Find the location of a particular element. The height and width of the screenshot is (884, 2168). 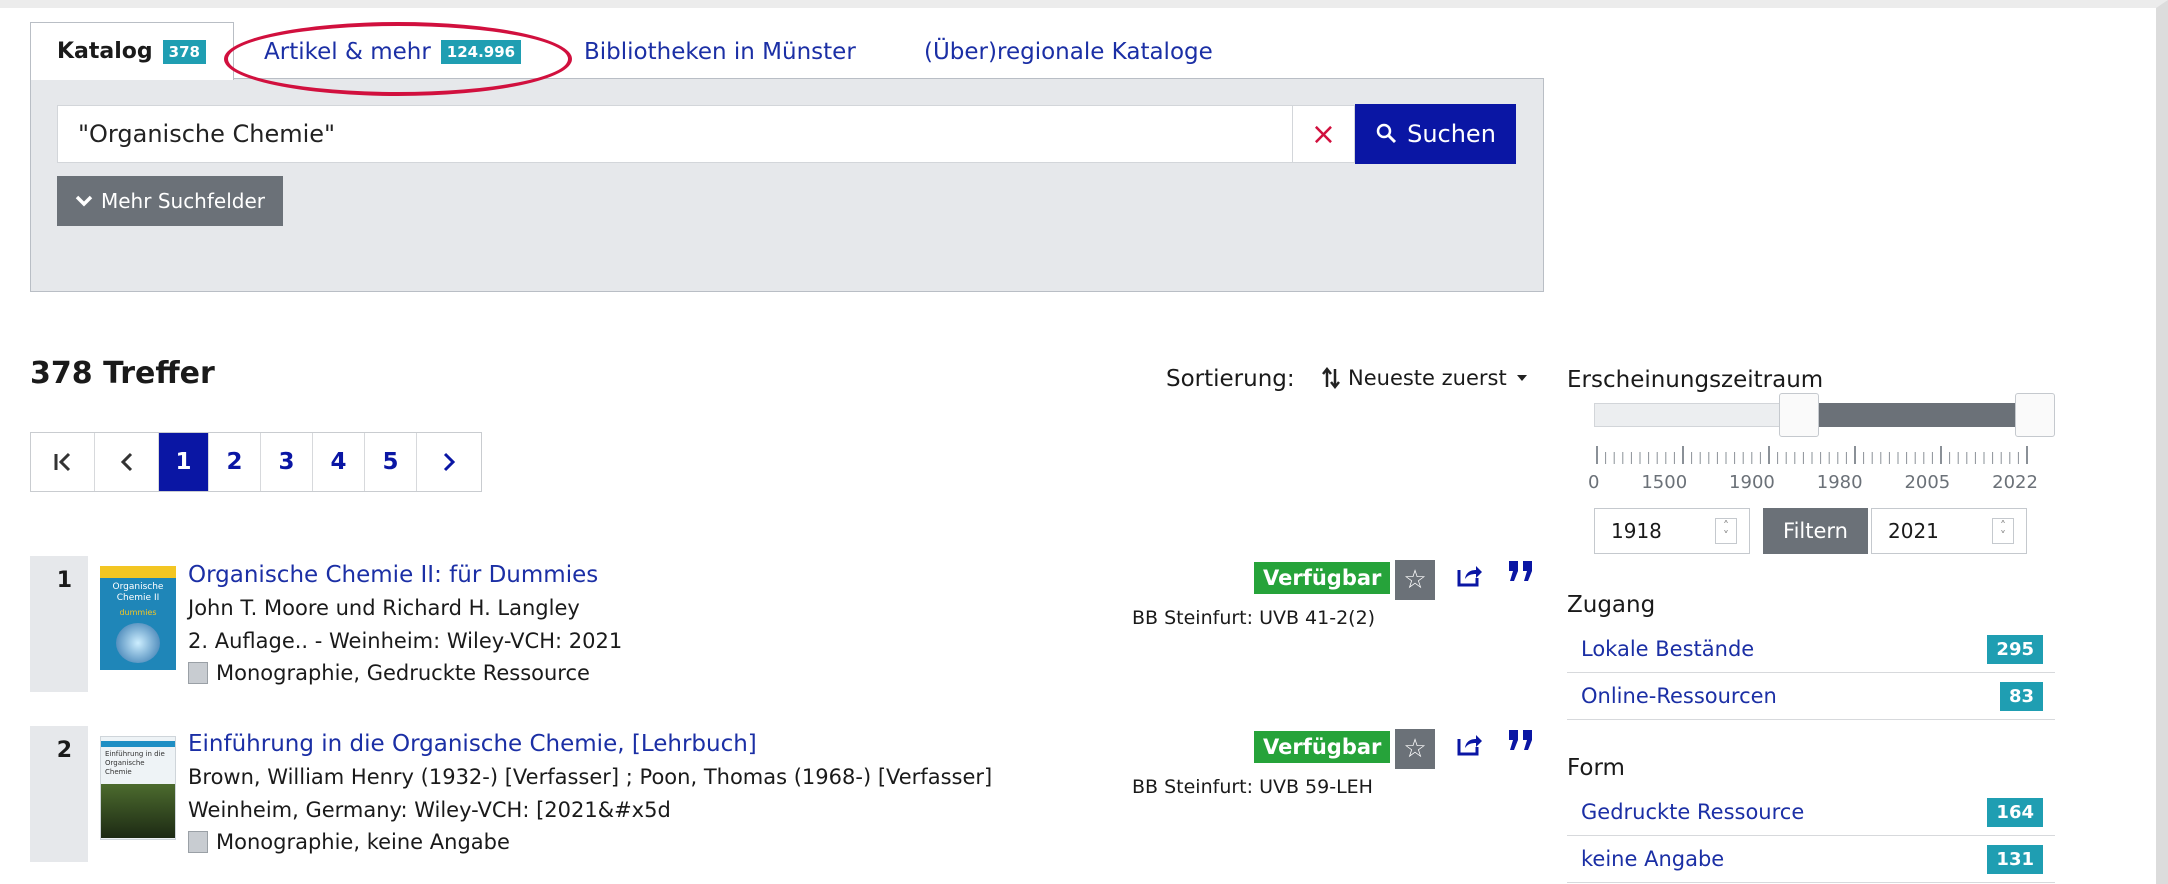

page-2: 2 is located at coordinates (235, 462).